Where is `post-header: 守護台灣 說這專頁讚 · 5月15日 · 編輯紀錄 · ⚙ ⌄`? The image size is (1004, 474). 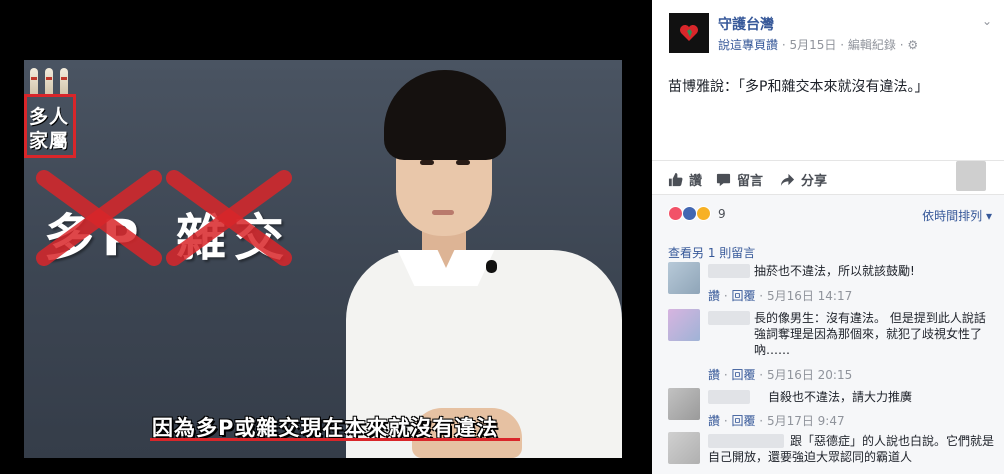
post-header: 守護台灣 說這專頁讚 · 5月15日 · 編輯紀錄 · ⚙ ⌄ is located at coordinates (828, 32).